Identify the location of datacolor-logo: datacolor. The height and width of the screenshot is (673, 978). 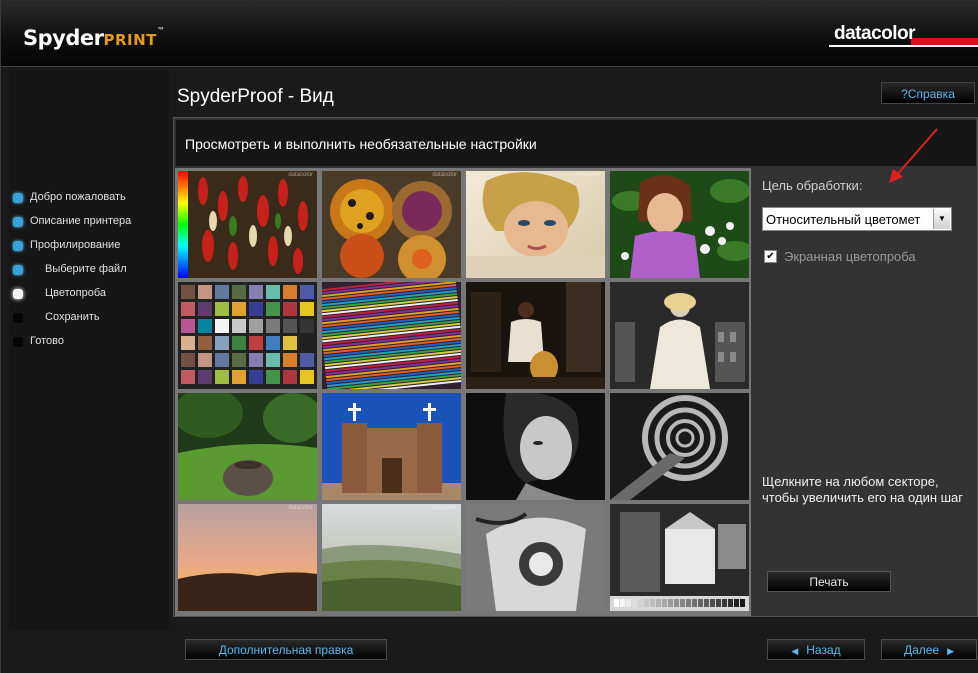
(903, 35).